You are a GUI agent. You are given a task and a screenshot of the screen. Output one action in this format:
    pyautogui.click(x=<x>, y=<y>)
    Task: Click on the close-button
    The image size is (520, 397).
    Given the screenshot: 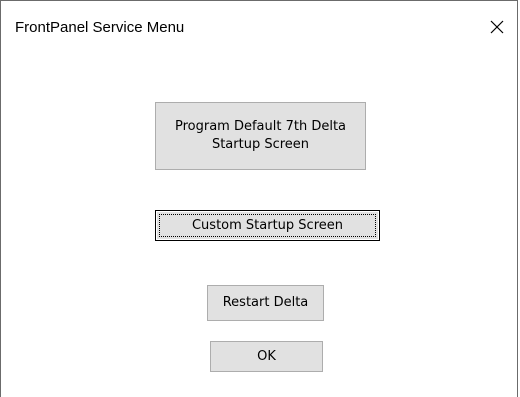 What is the action you would take?
    pyautogui.click(x=497, y=27)
    